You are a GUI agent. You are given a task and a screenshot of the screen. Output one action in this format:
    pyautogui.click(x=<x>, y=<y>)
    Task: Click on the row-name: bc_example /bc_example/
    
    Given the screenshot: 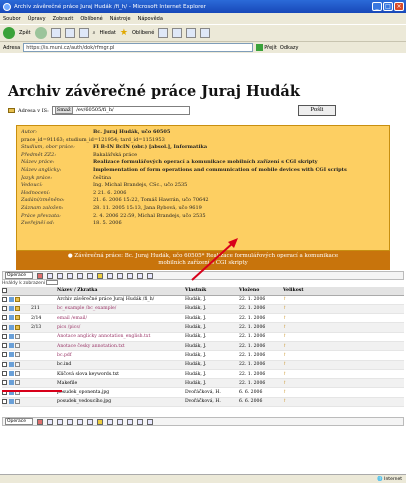 What is the action you would take?
    pyautogui.click(x=121, y=309)
    